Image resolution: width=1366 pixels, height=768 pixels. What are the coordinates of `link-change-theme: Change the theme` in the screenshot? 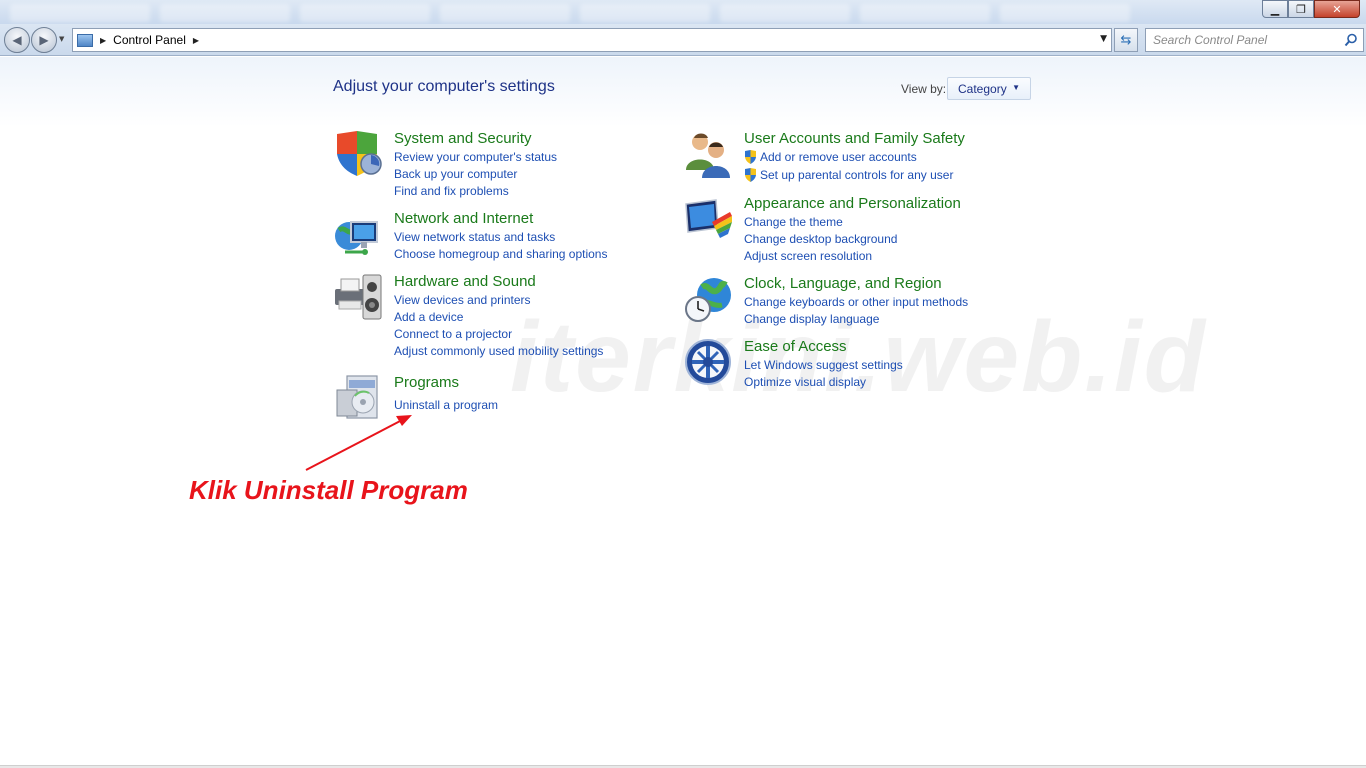 It's located at (793, 222).